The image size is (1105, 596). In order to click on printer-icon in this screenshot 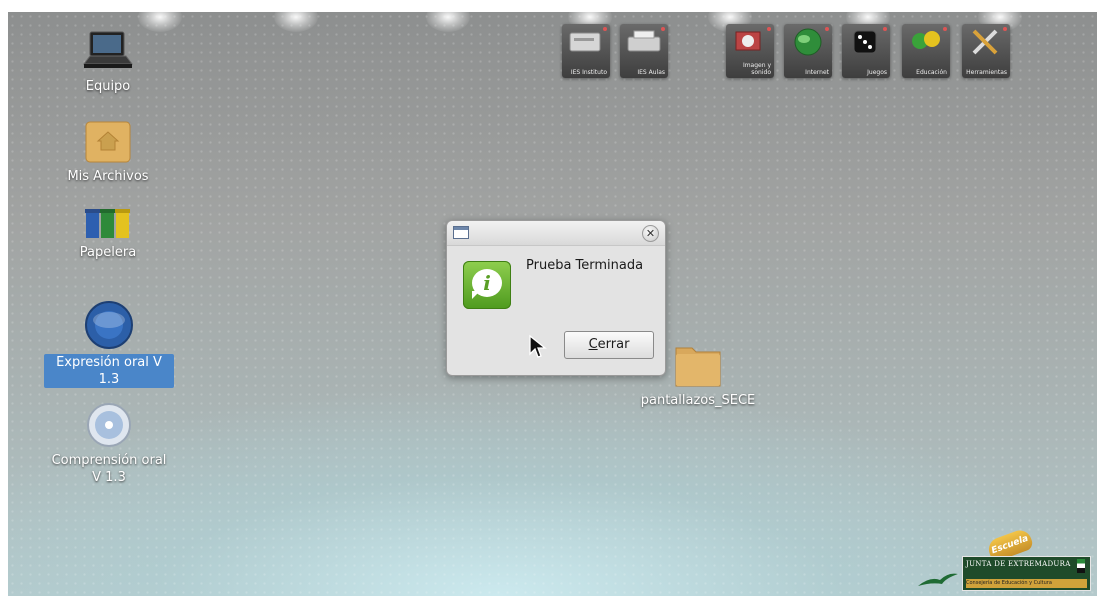, I will do `click(644, 41)`.